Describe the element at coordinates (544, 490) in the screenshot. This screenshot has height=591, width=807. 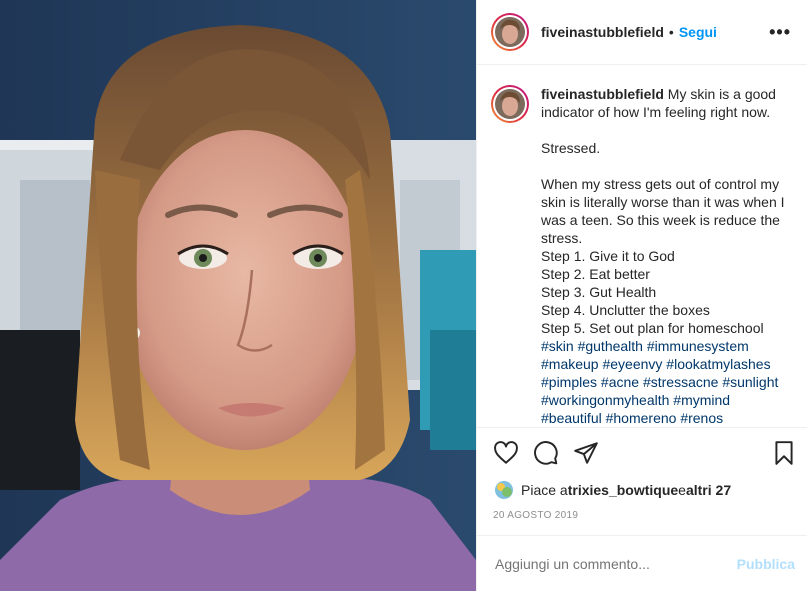
I see `likes-prefix: Piace a` at that location.